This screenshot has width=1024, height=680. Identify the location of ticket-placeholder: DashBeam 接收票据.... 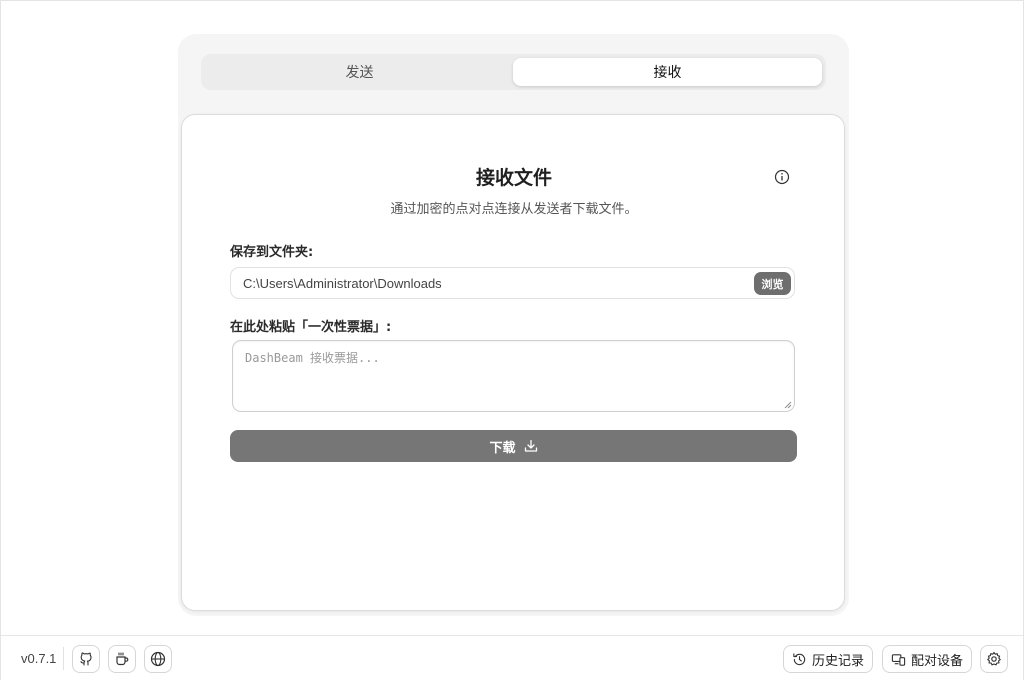
(312, 358).